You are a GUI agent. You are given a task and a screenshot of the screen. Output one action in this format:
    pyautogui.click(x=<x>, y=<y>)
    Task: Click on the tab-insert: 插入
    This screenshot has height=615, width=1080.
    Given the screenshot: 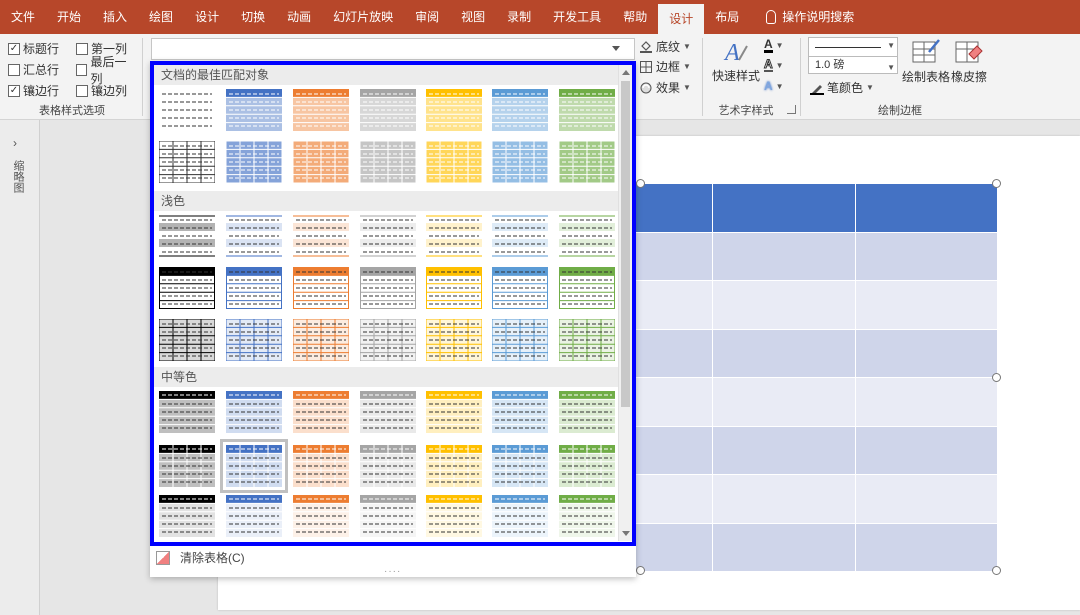 What is the action you would take?
    pyautogui.click(x=115, y=17)
    